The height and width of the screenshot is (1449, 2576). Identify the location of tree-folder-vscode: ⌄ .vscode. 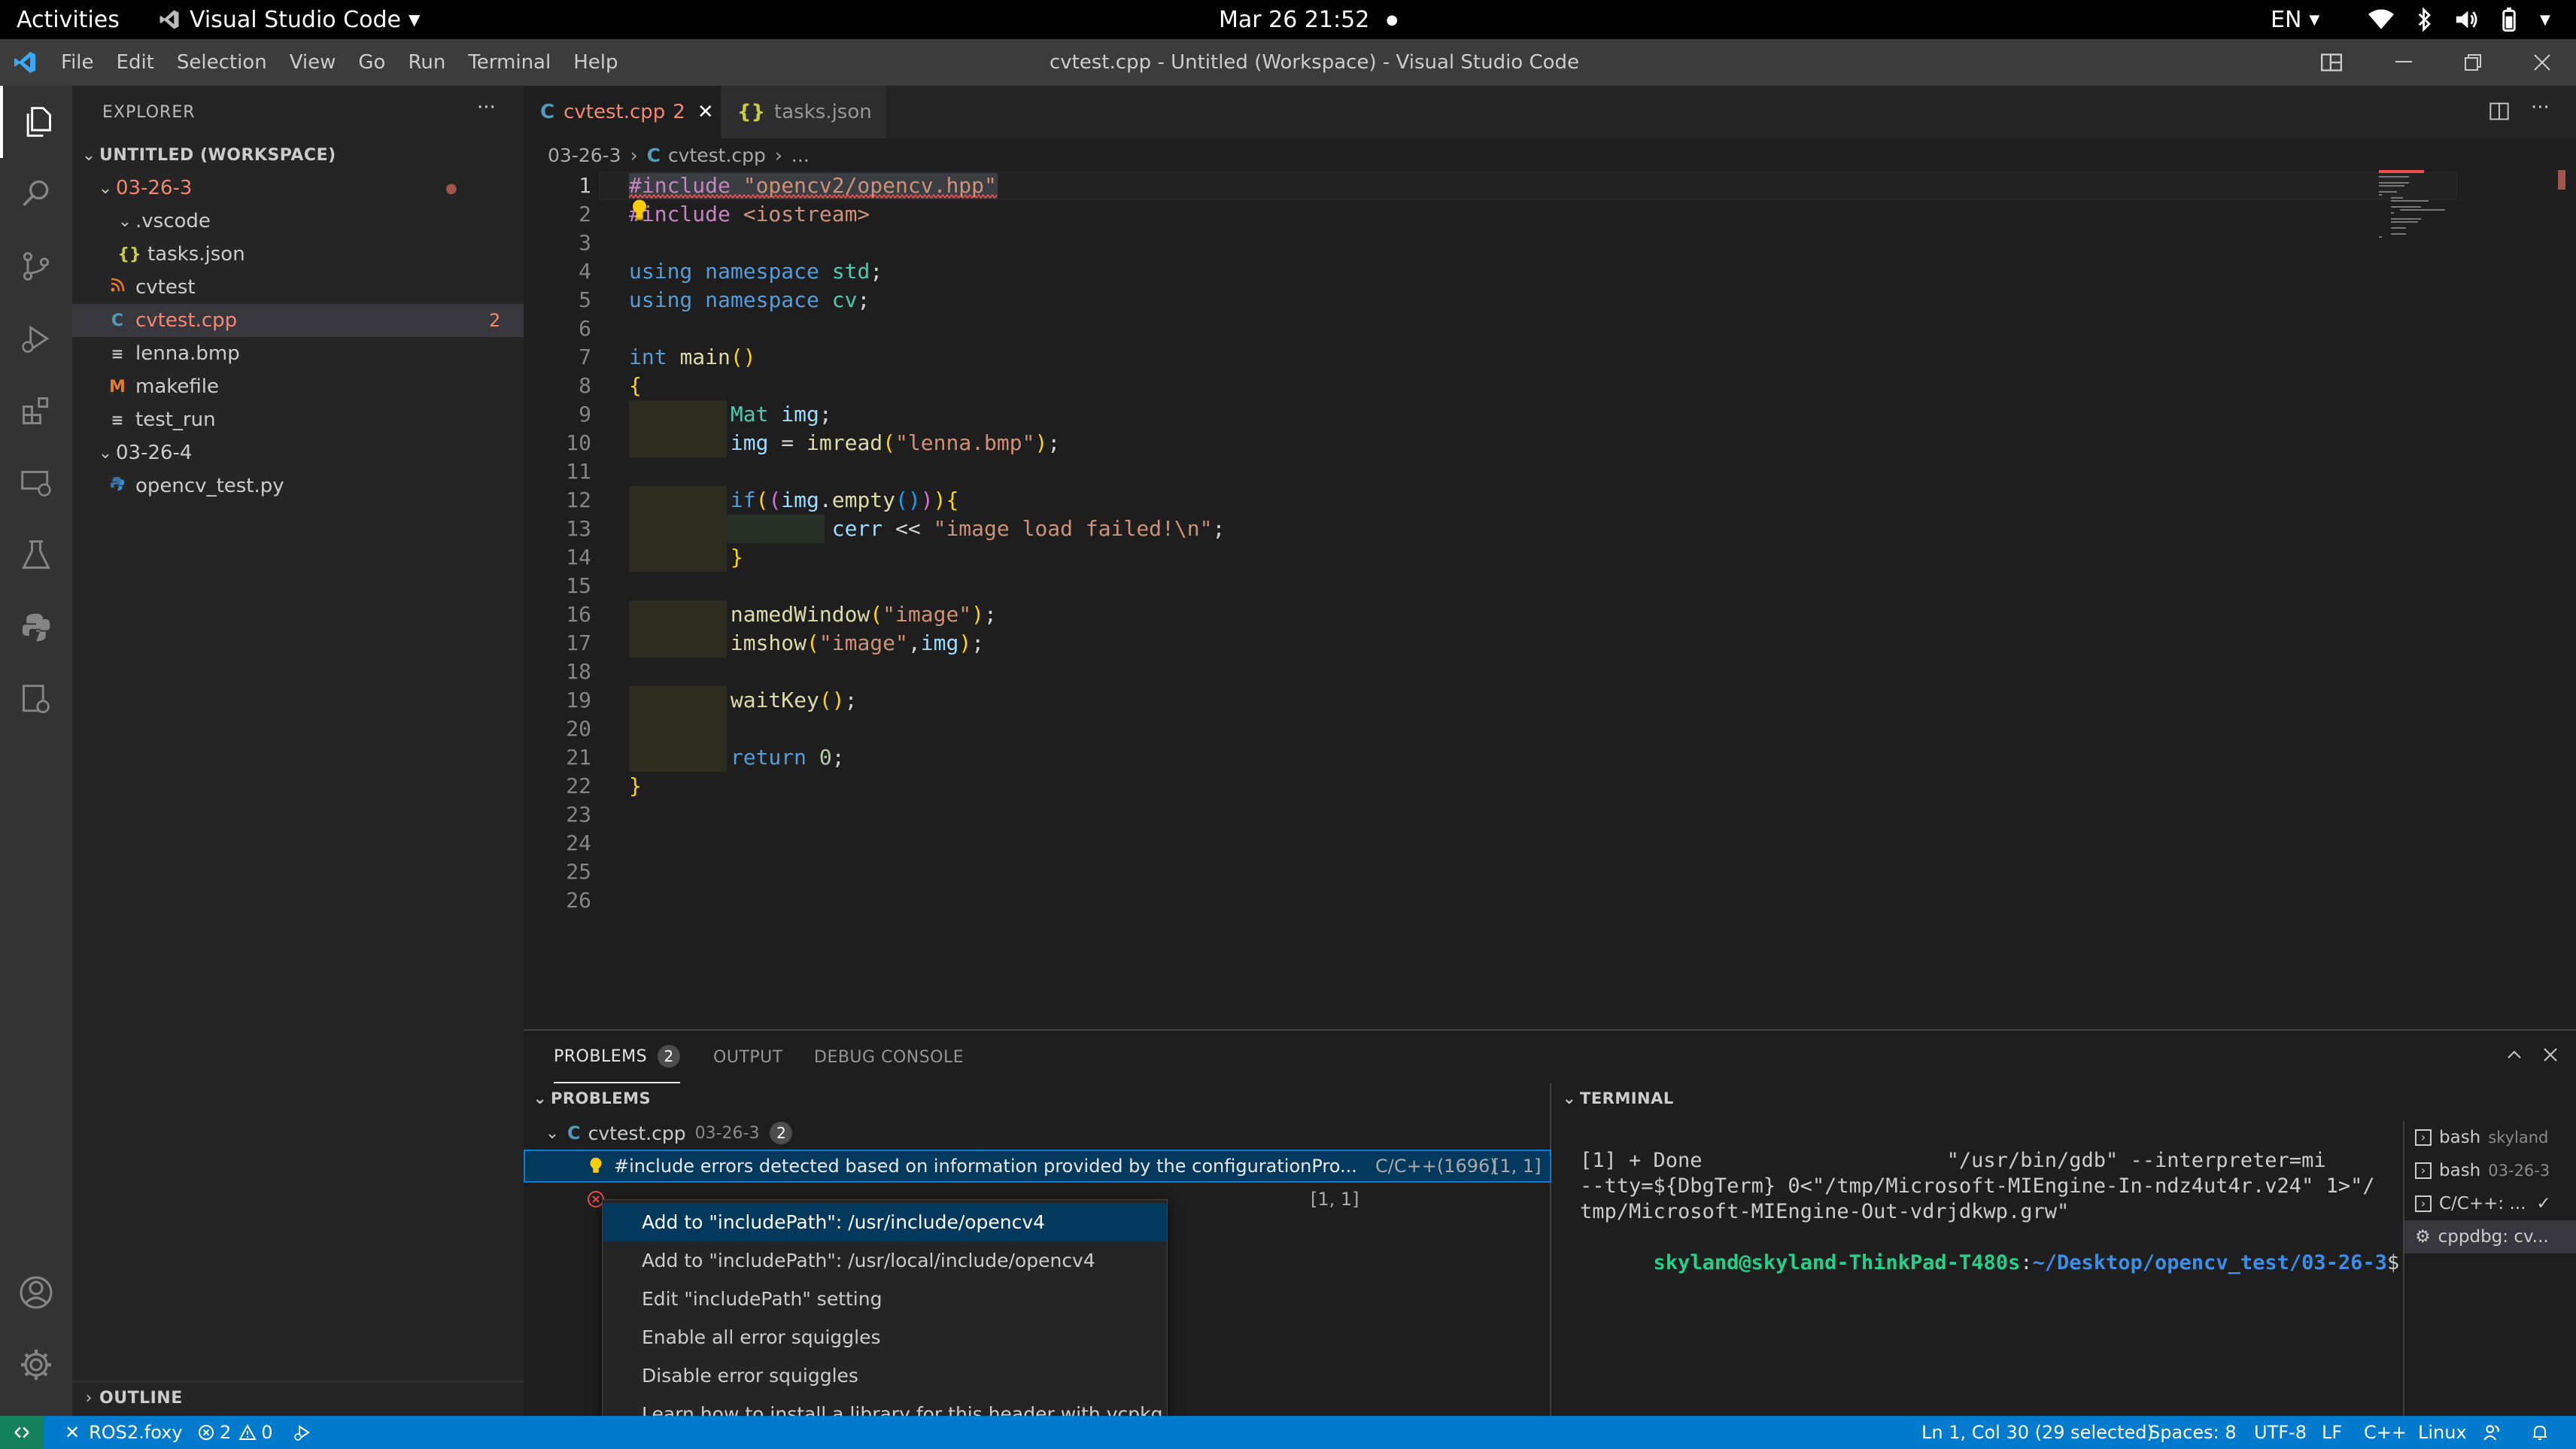
(298, 222).